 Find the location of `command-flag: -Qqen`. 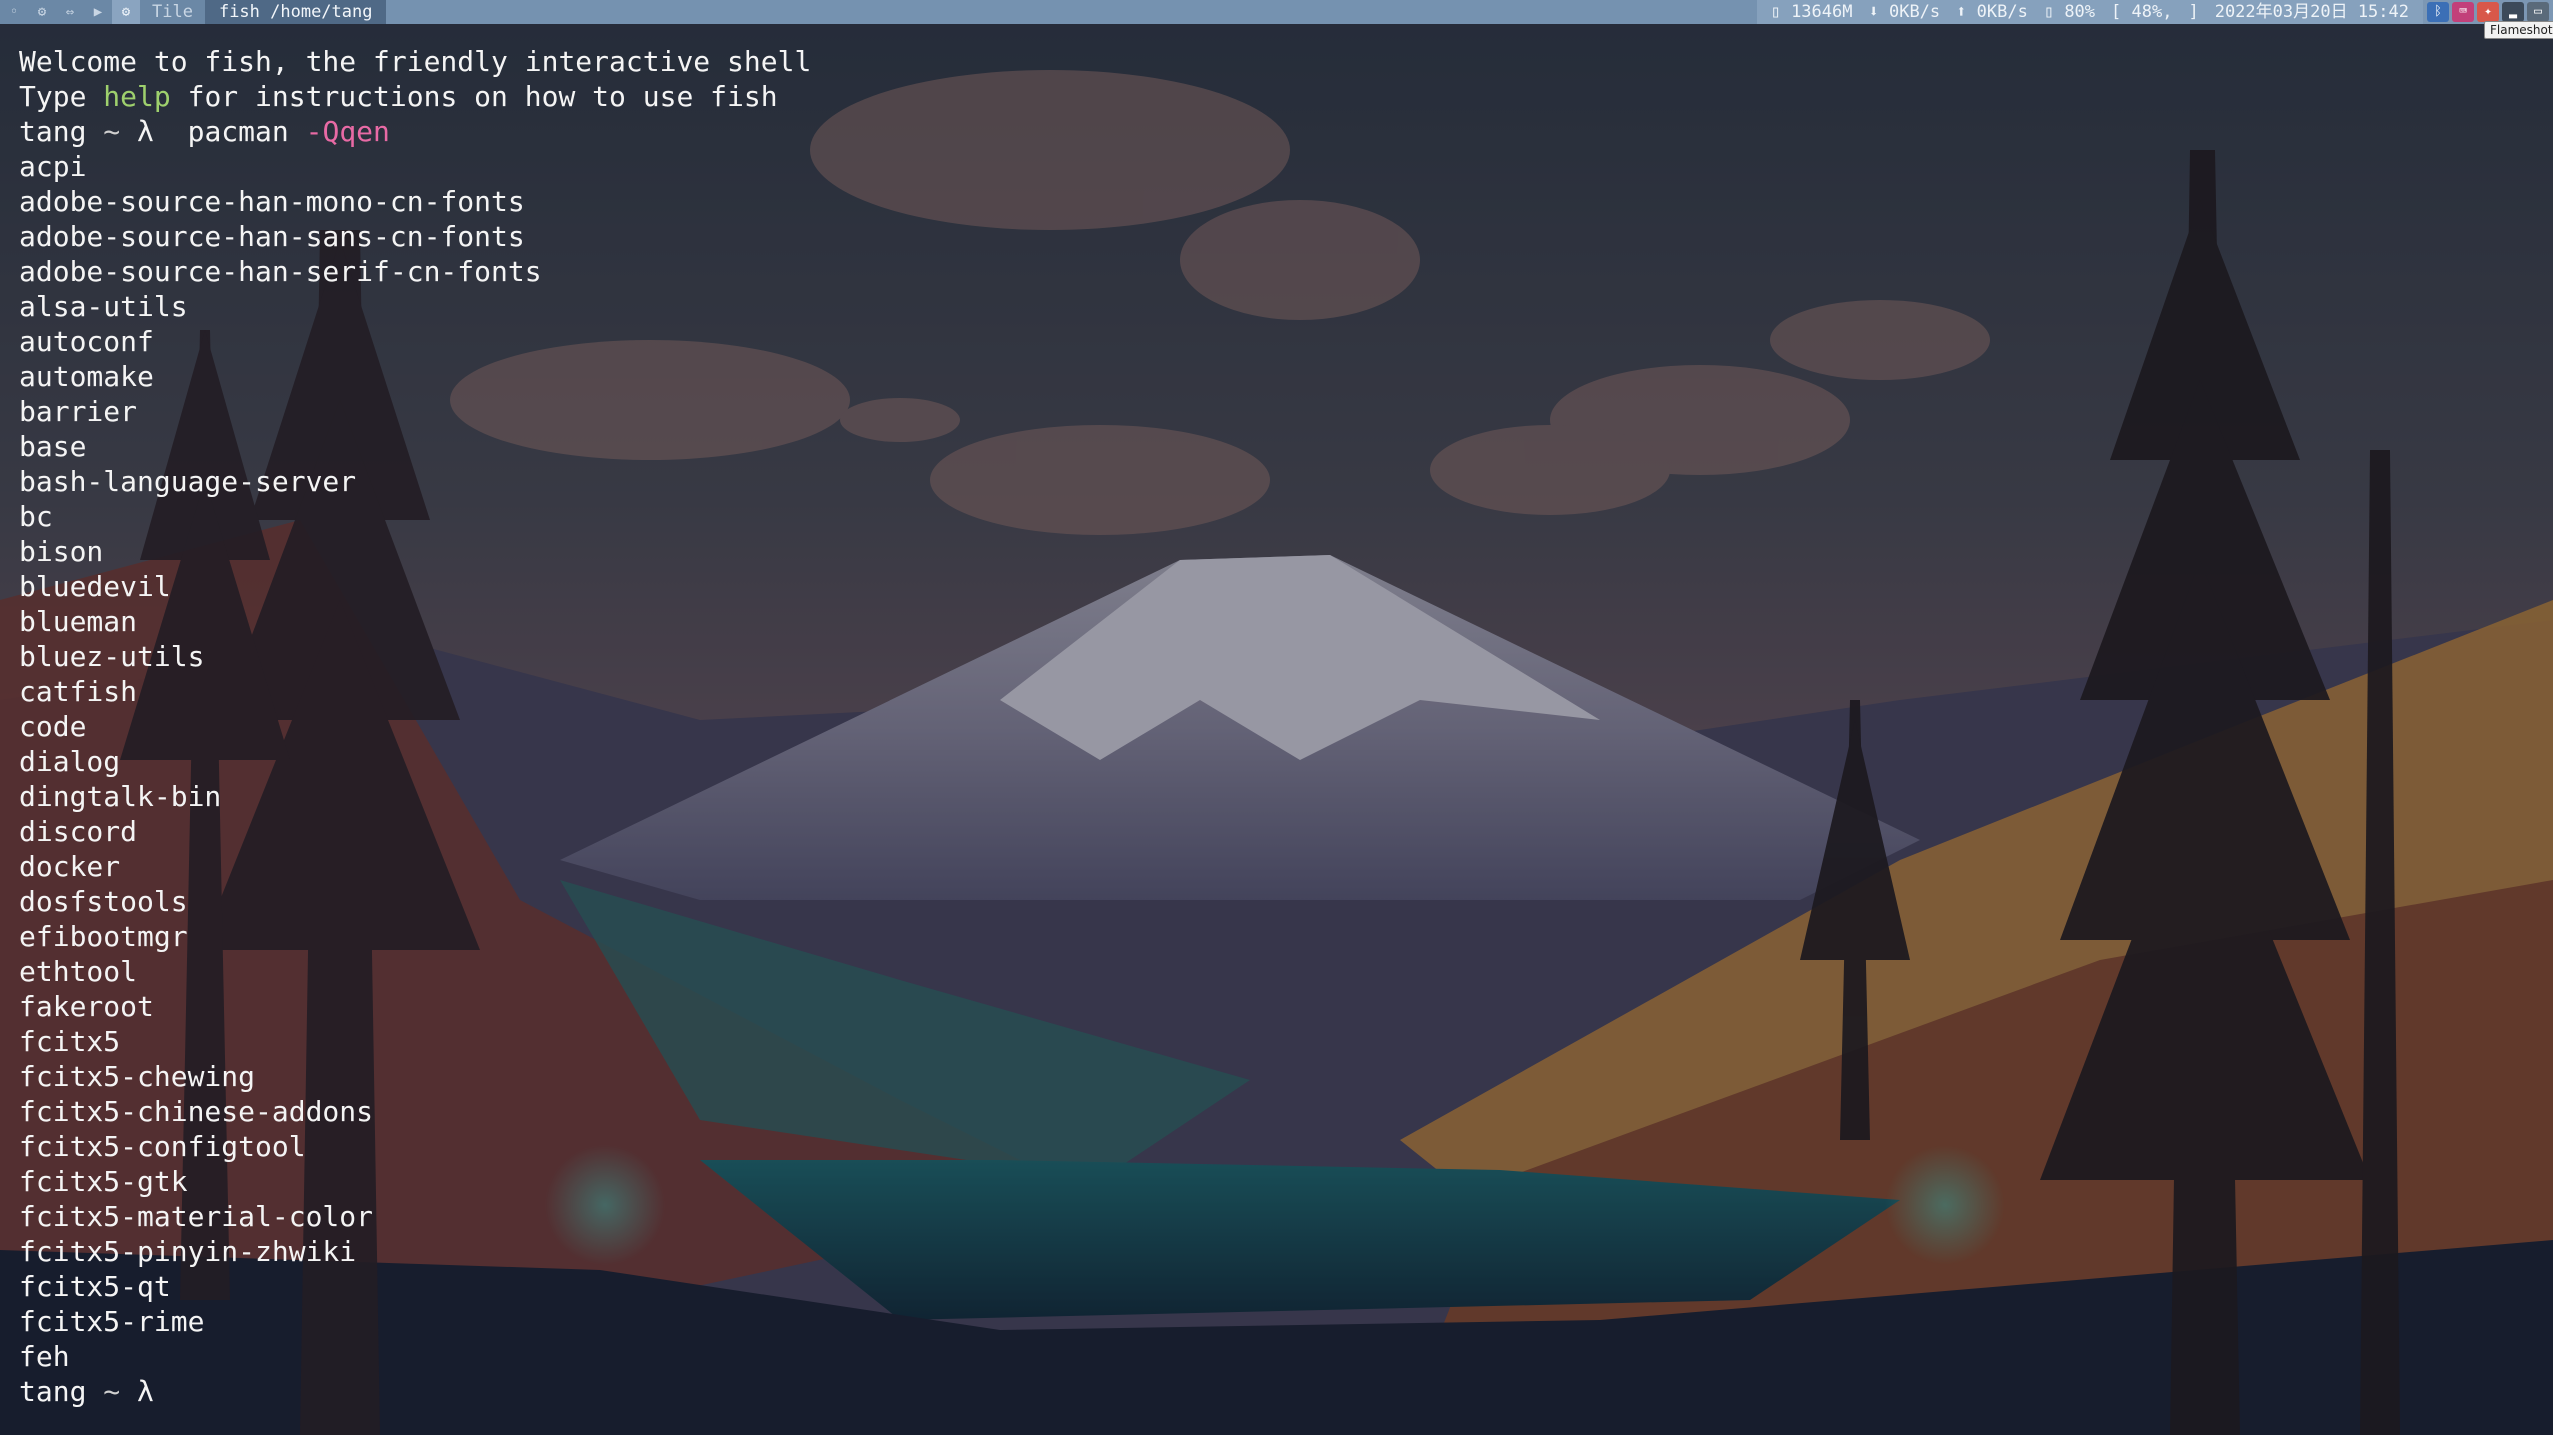

command-flag: -Qqen is located at coordinates (347, 131).